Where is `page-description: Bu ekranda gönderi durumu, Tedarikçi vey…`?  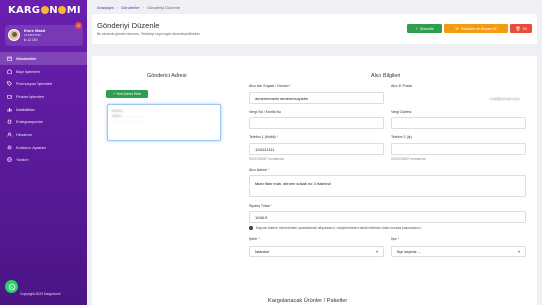 page-description: Bu ekranda gönderi durumu, Tedarikçi vey… is located at coordinates (148, 34).